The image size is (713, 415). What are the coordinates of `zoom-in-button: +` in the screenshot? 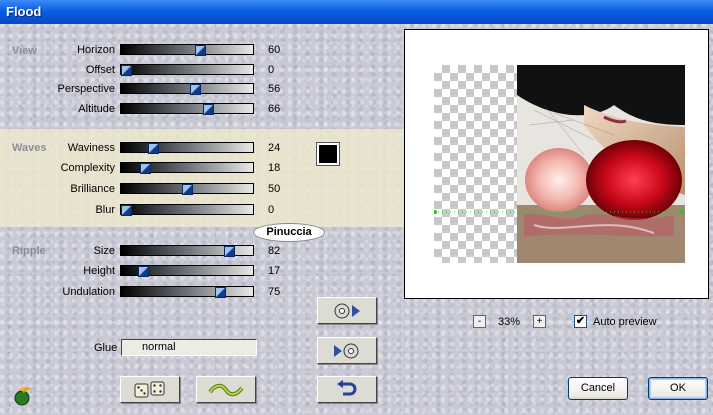 It's located at (539, 321).